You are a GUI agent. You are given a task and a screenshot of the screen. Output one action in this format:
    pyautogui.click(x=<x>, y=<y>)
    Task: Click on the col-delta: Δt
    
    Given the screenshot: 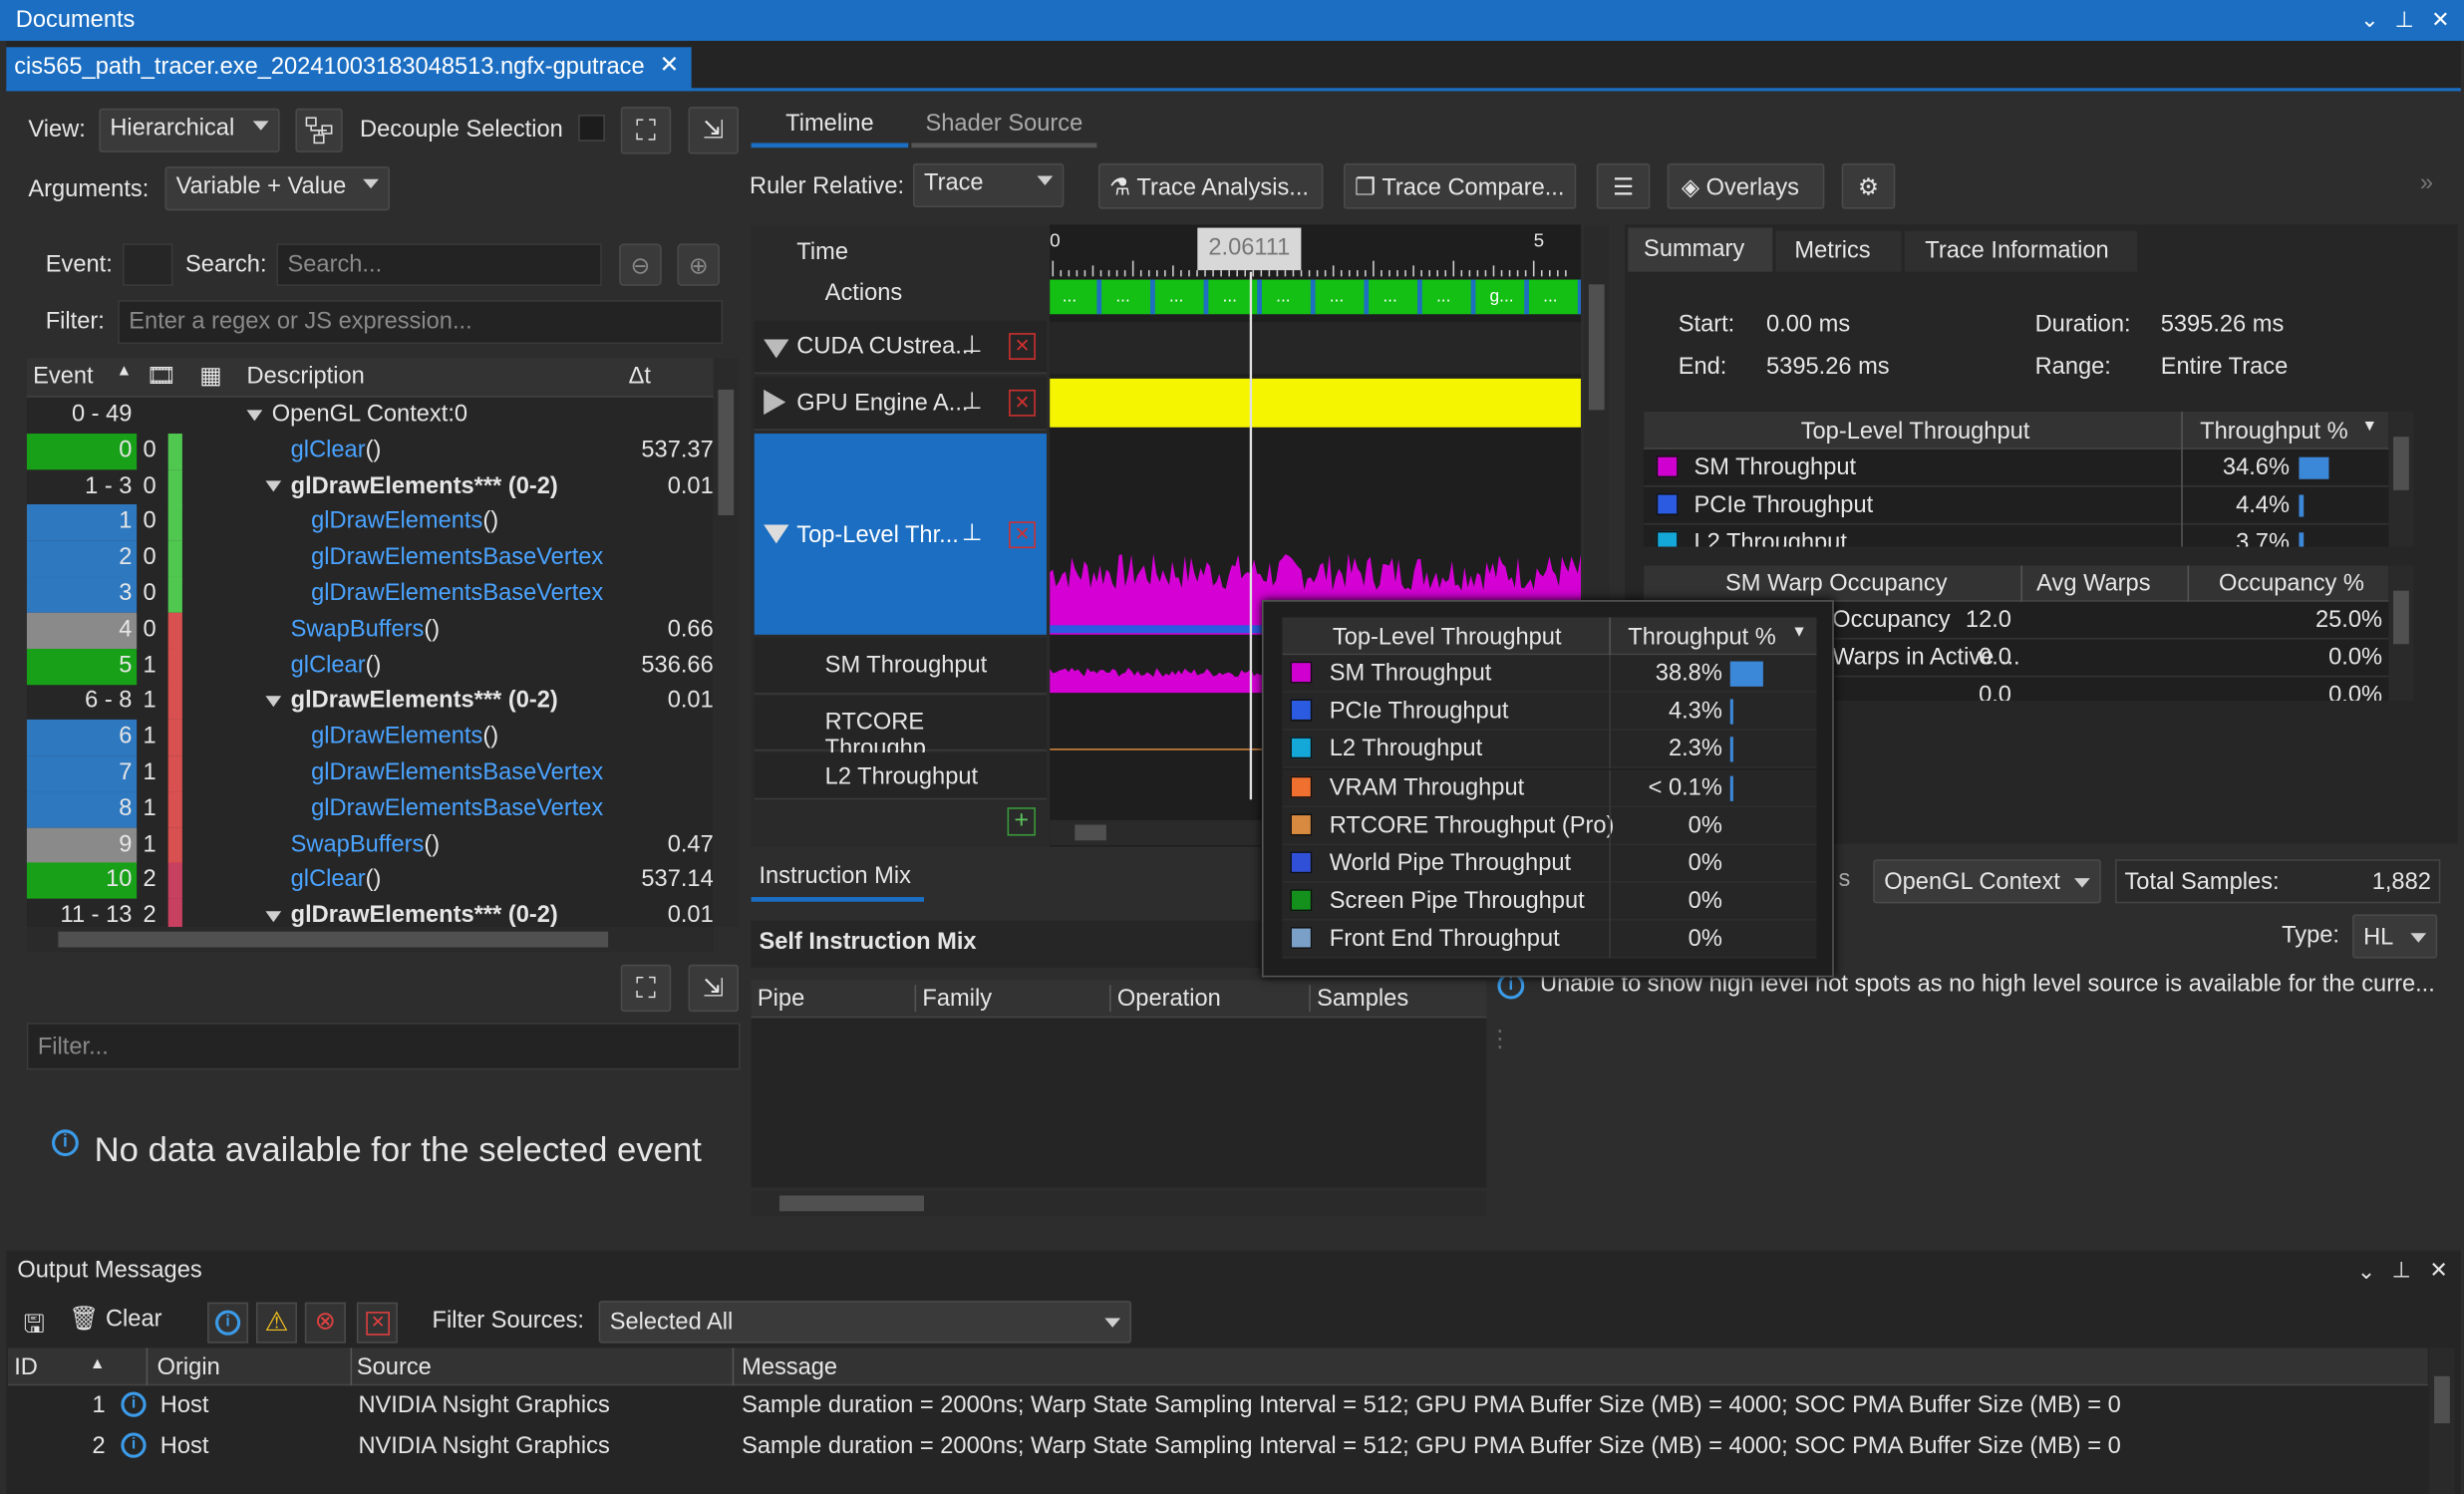 What is the action you would take?
    pyautogui.click(x=640, y=376)
    